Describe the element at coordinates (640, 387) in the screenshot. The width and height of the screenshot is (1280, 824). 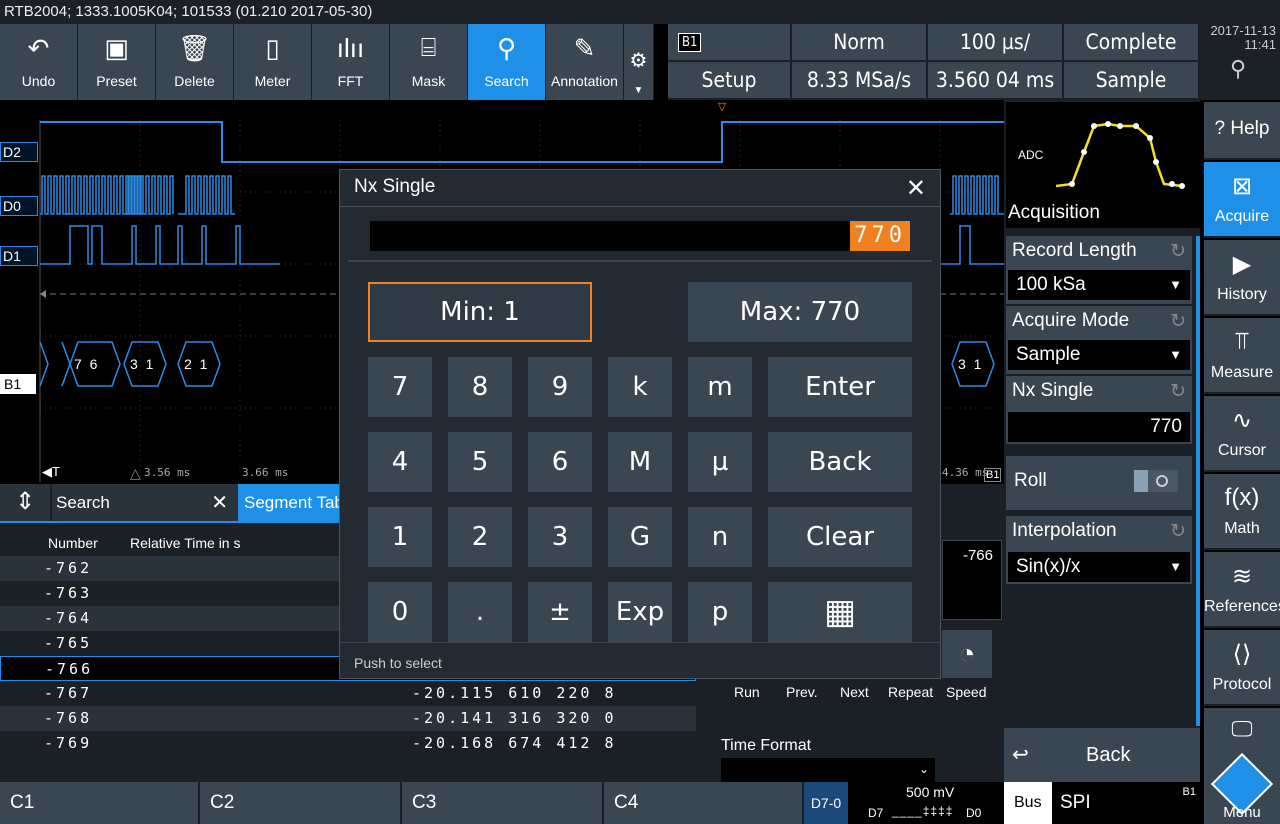
I see `key-button: k` at that location.